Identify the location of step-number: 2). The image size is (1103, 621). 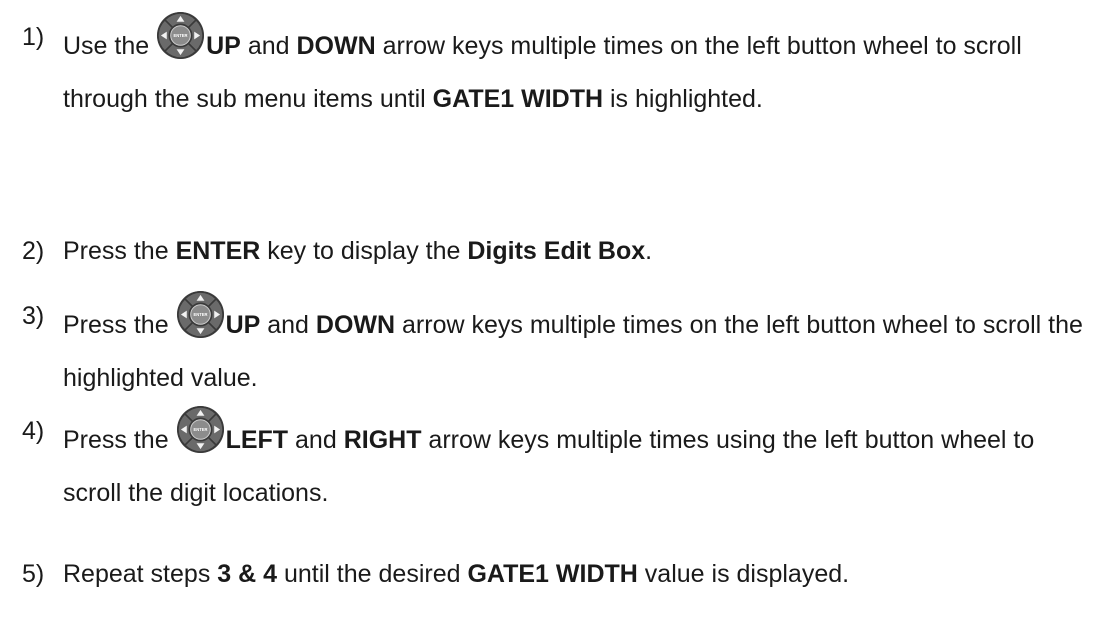
(33, 251).